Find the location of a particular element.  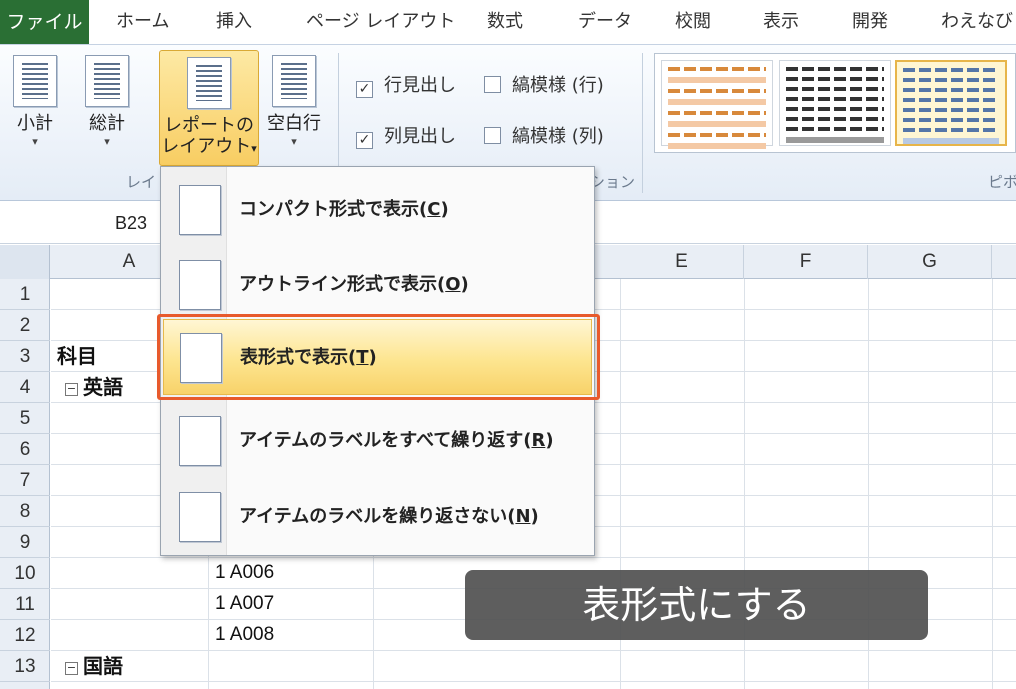

group-label-styles: ピボ is located at coordinates (1002, 182).